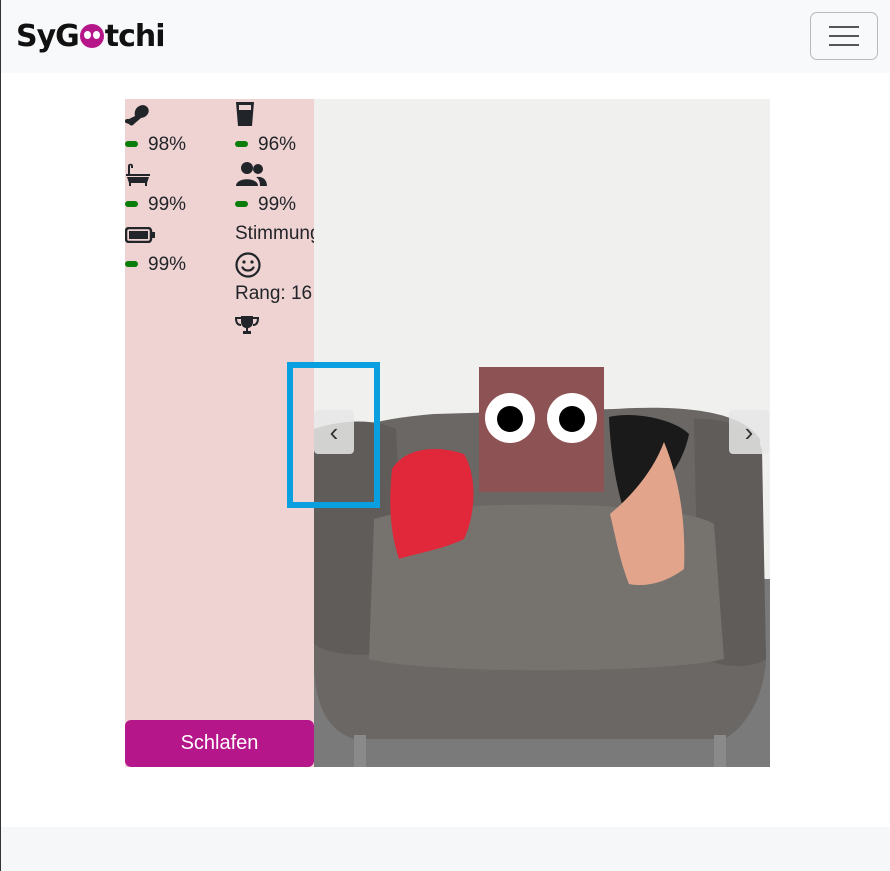  I want to click on hunger-percent: 98%, so click(167, 144).